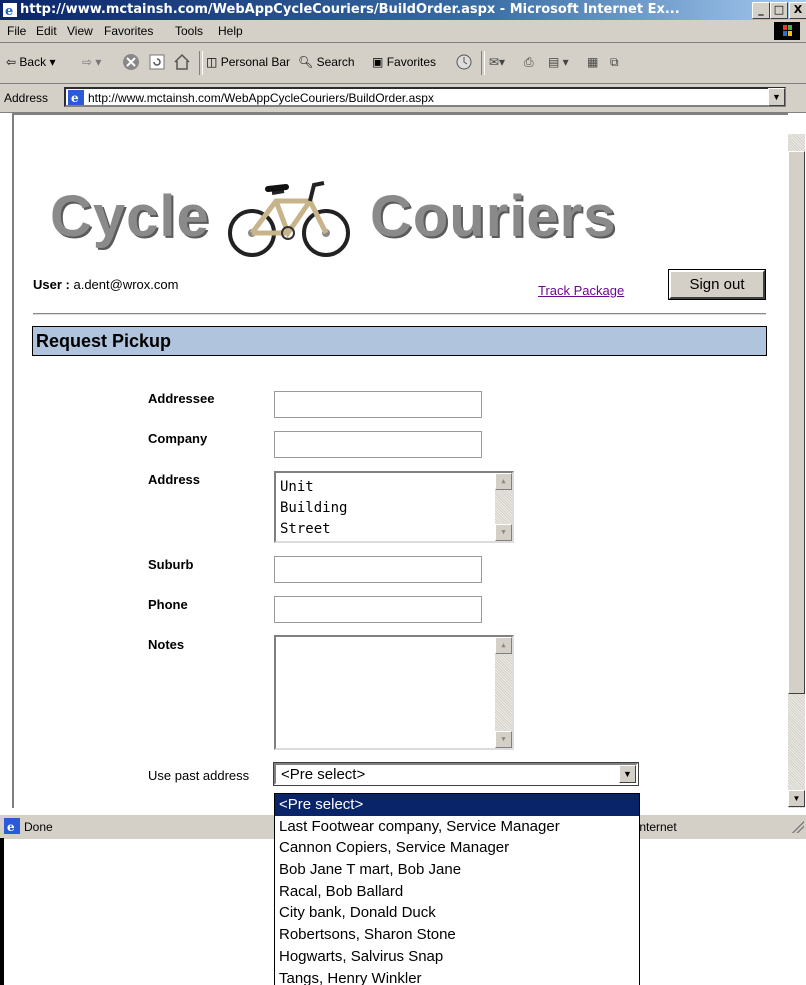  I want to click on dropdown-option: Cannon Copiers, Service Manager, so click(457, 848).